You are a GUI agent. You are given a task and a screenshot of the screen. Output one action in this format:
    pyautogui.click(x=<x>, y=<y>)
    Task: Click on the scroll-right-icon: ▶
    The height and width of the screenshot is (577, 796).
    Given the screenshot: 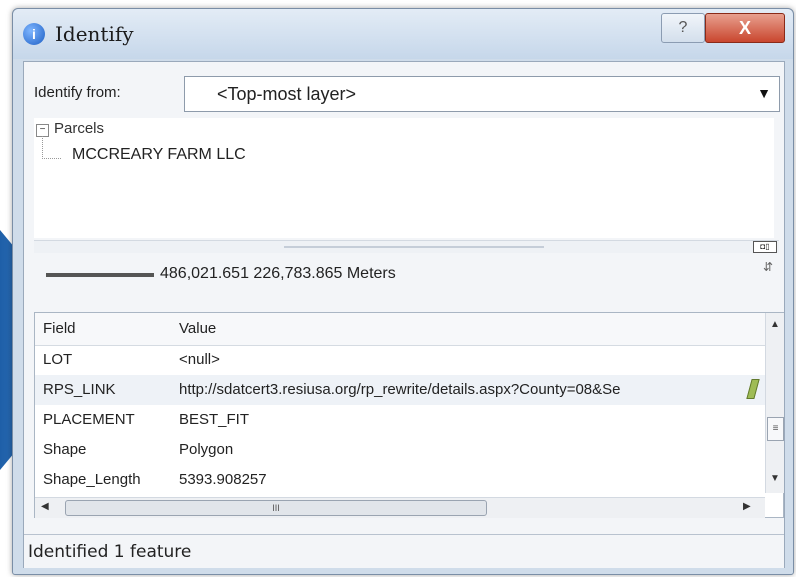 What is the action you would take?
    pyautogui.click(x=747, y=506)
    